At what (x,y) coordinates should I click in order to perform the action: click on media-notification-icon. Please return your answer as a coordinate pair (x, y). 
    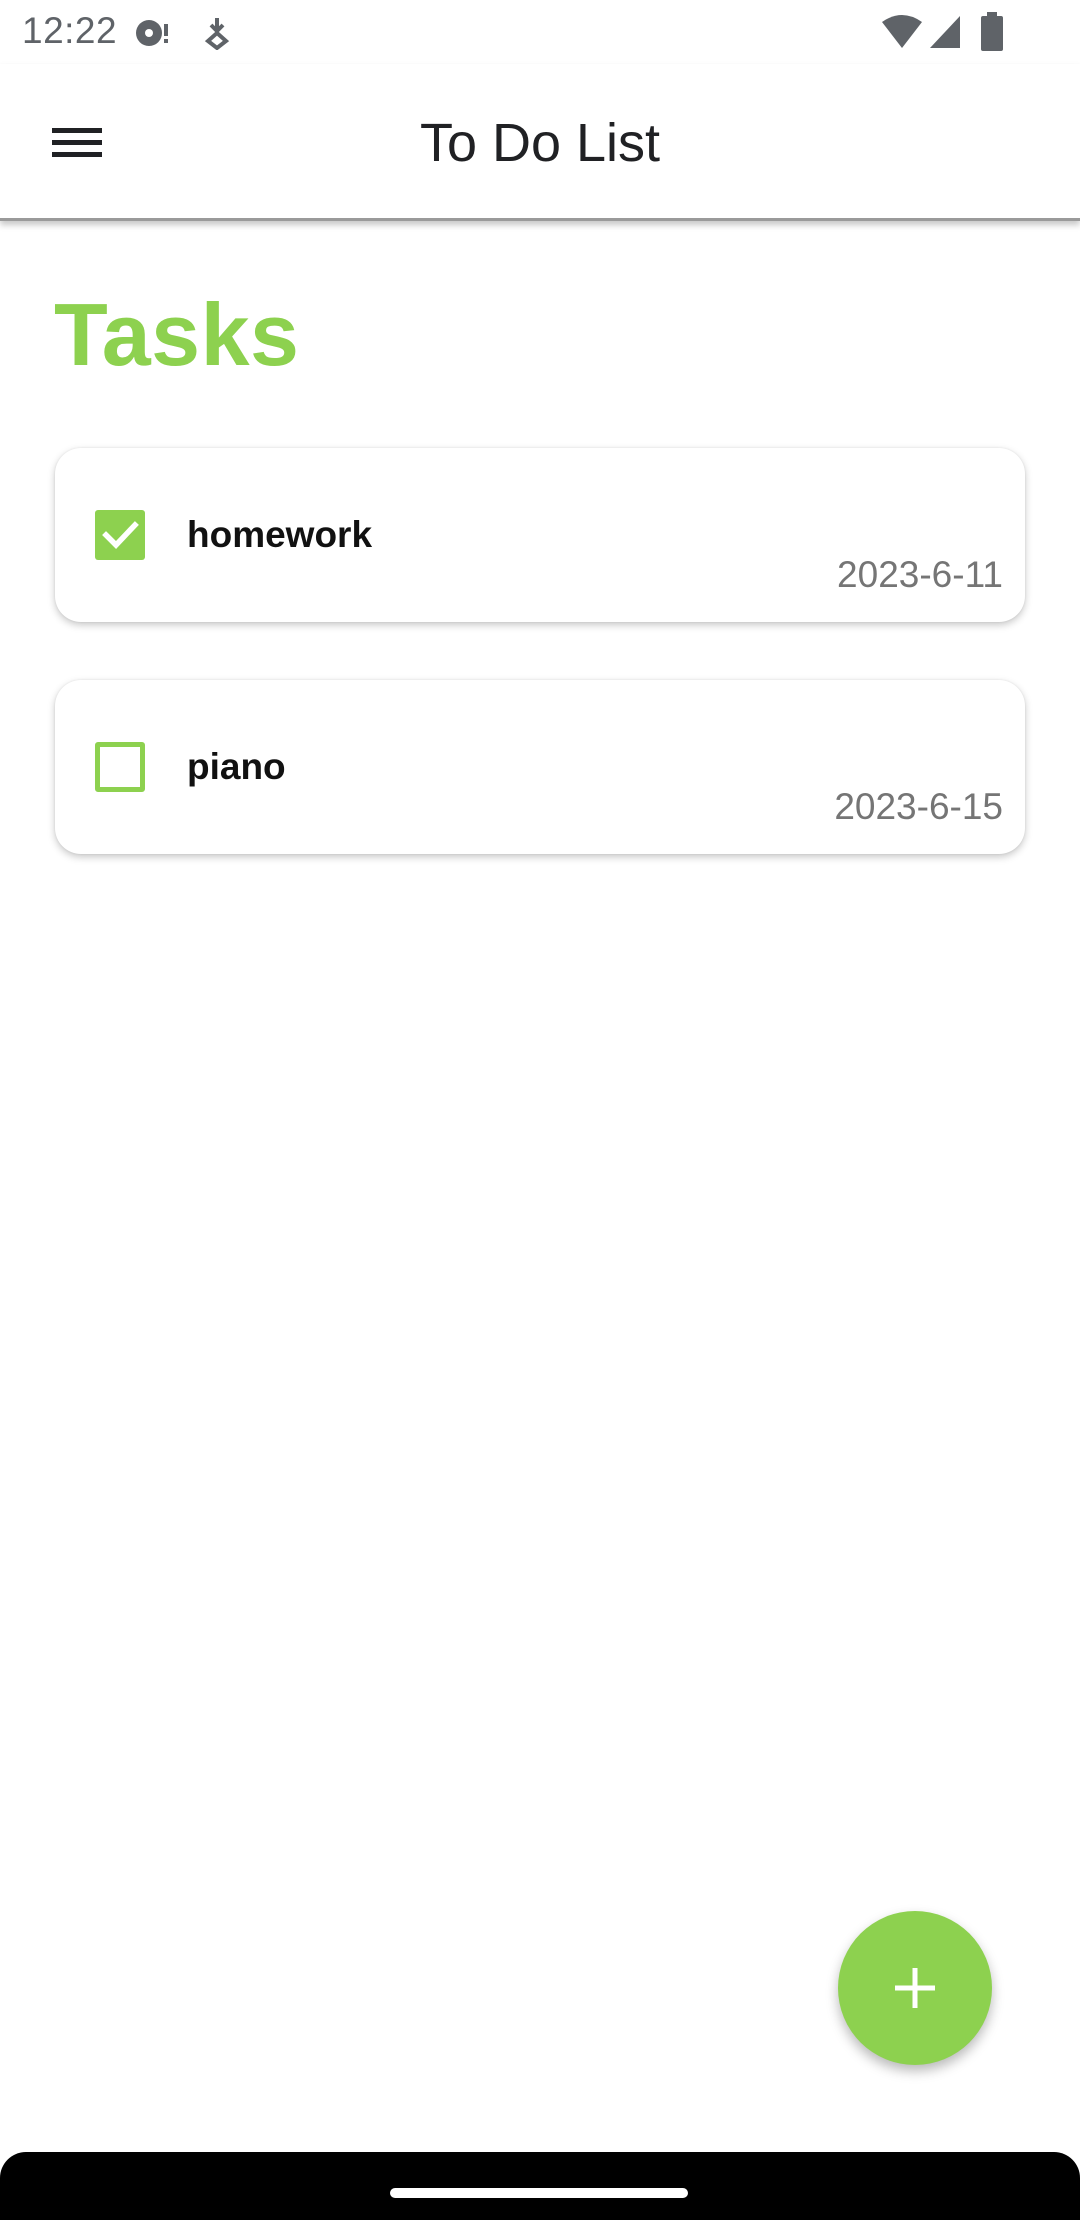
    Looking at the image, I should click on (154, 35).